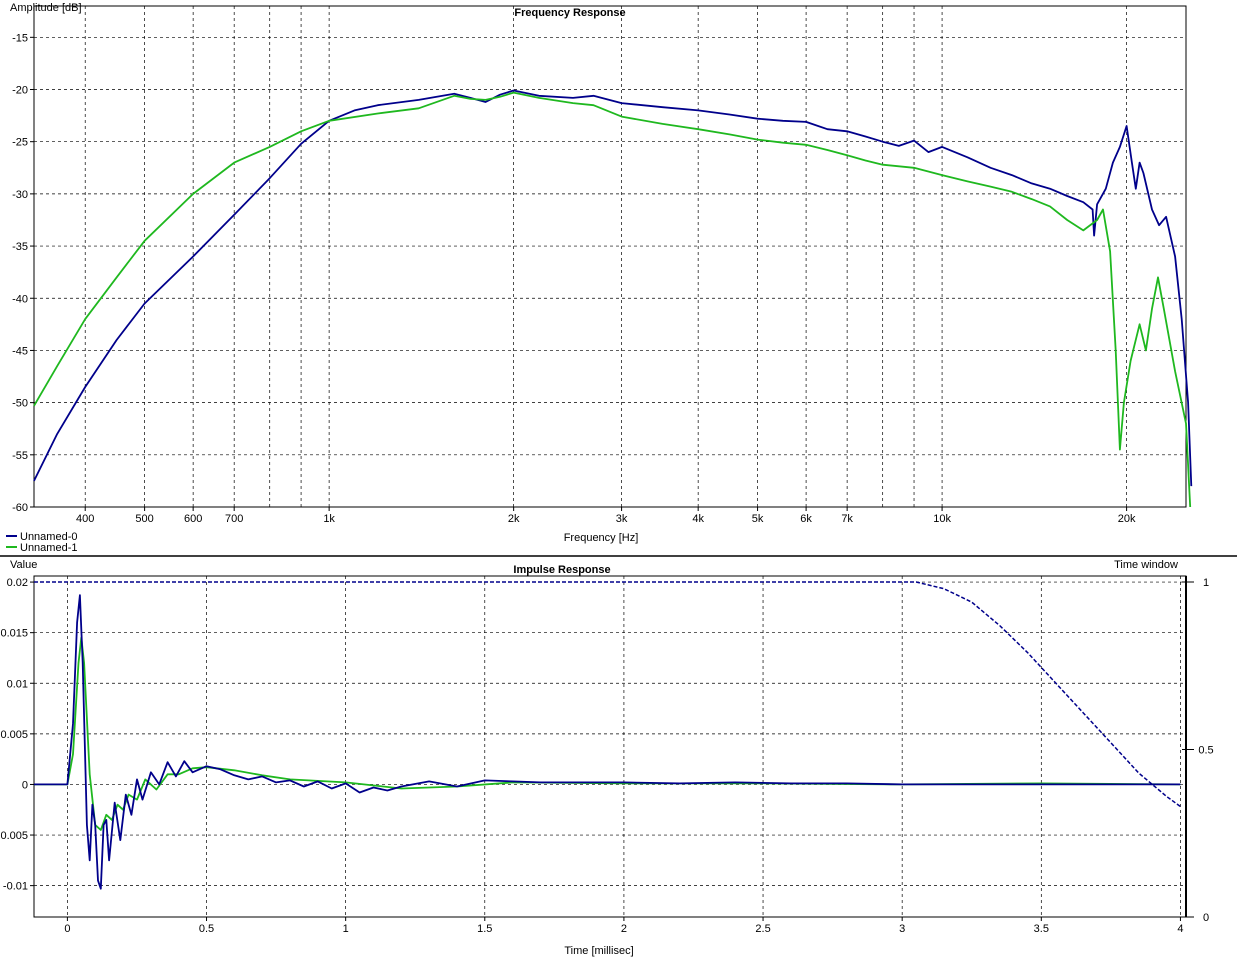  Describe the element at coordinates (25, 785) in the screenshot. I see `y-tick-label: 0` at that location.